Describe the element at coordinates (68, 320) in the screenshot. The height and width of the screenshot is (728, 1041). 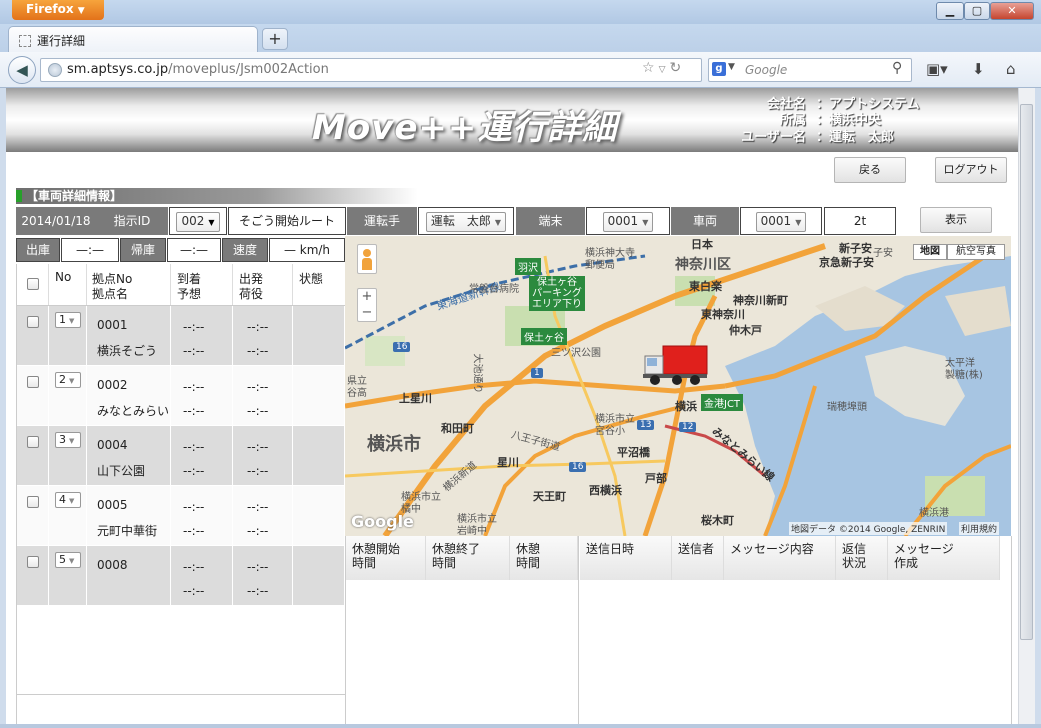
I see `row-order-select: 1 ▼` at that location.